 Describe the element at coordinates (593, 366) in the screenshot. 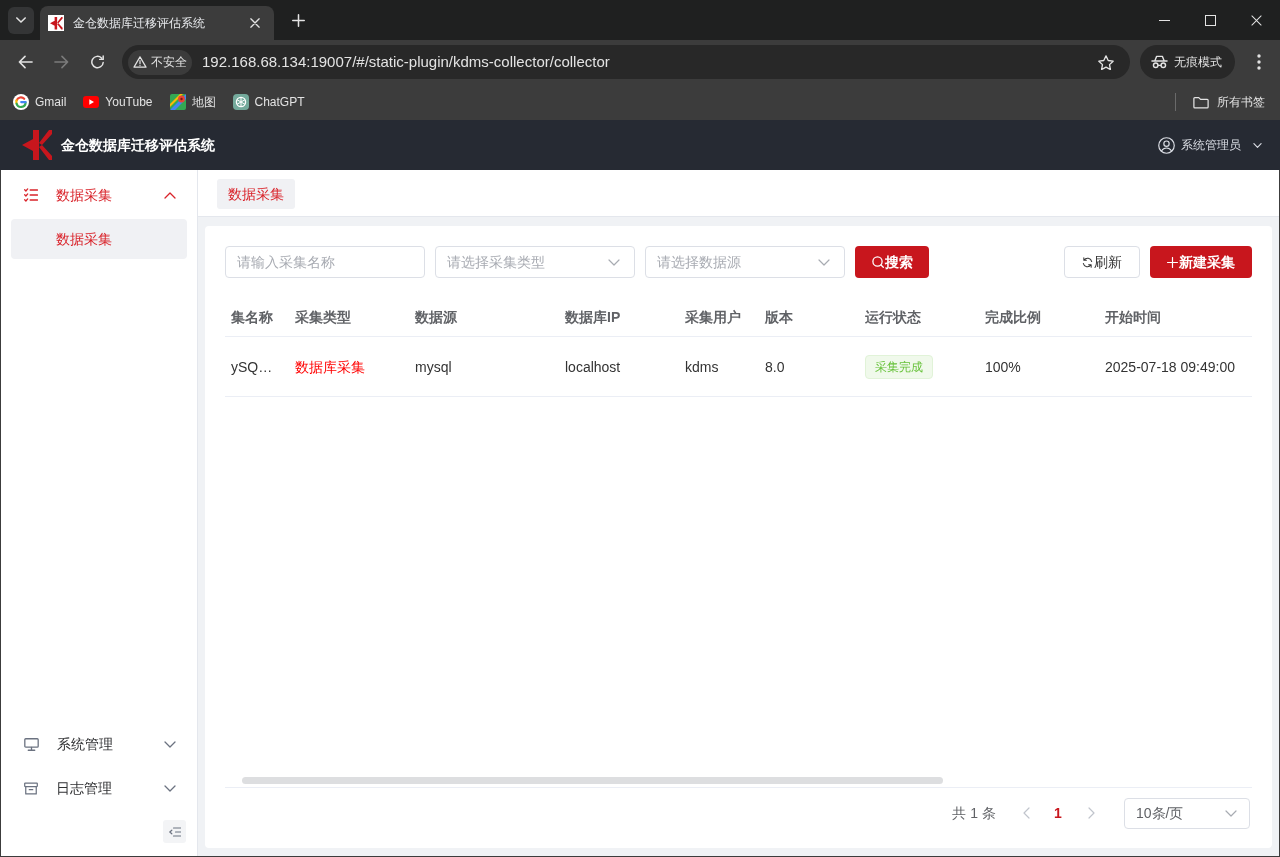

I see `table-cell: localhost` at that location.